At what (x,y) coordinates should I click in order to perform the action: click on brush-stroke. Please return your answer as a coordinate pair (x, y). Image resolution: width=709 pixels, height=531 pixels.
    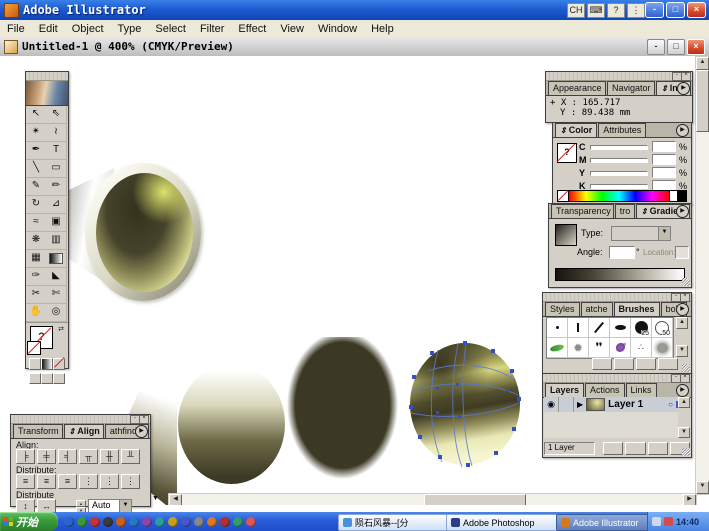
    Looking at the image, I should click on (599, 328).